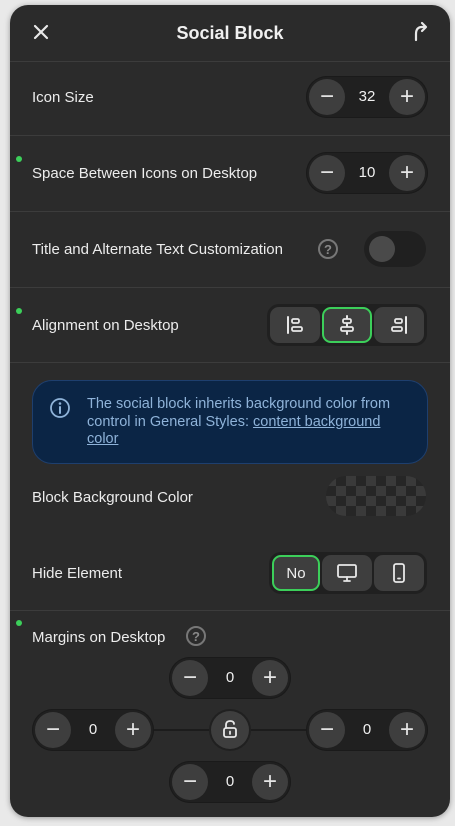 Image resolution: width=455 pixels, height=826 pixels. I want to click on margin-top-stepper: − 0 +, so click(230, 678).